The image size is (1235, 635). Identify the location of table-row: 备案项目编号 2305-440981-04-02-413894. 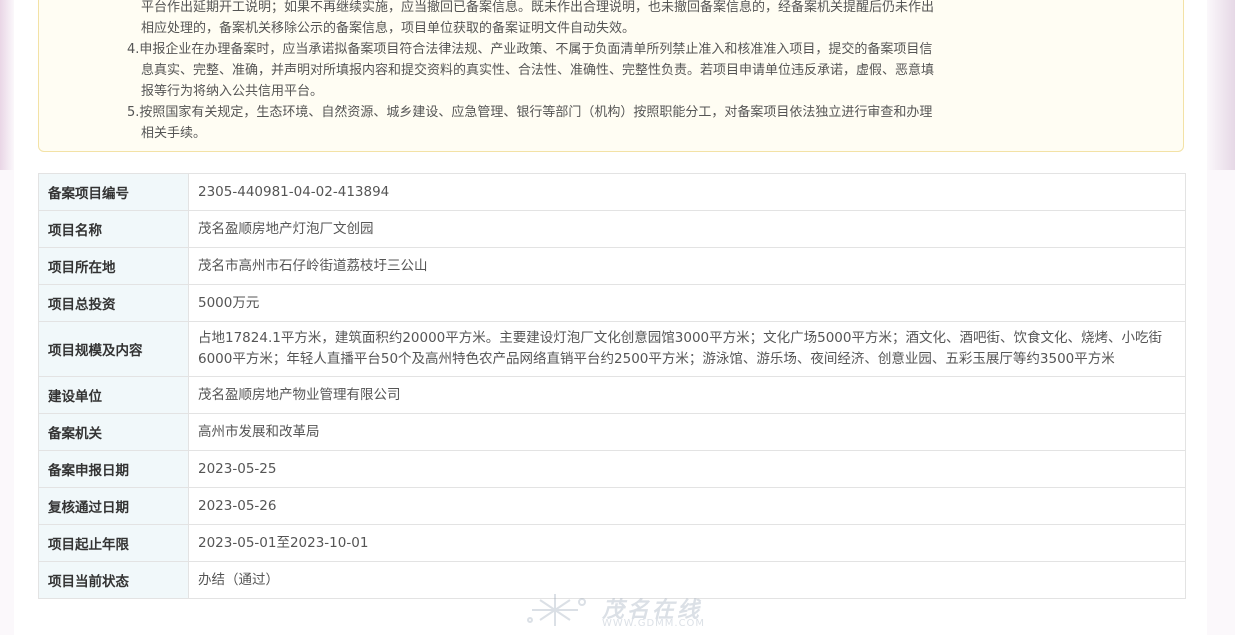
(612, 192).